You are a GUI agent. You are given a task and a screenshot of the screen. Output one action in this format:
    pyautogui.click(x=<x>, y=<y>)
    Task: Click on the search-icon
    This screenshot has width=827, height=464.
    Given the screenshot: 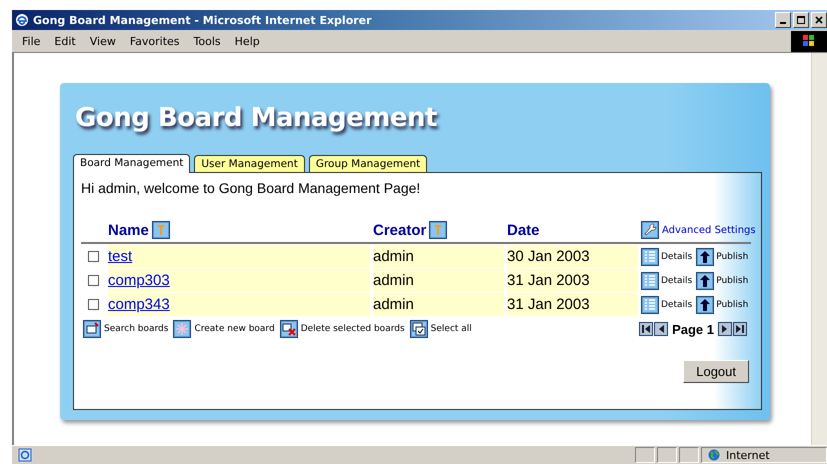 What is the action you would take?
    pyautogui.click(x=92, y=329)
    